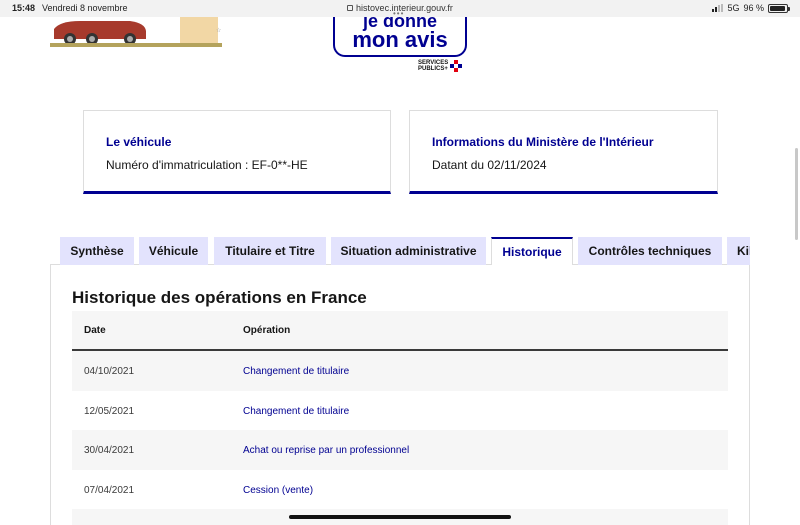 This screenshot has height=525, width=800. What do you see at coordinates (400, 410) in the screenshot?
I see `table-row: 12/05/2021 Changement de titulaire` at bounding box center [400, 410].